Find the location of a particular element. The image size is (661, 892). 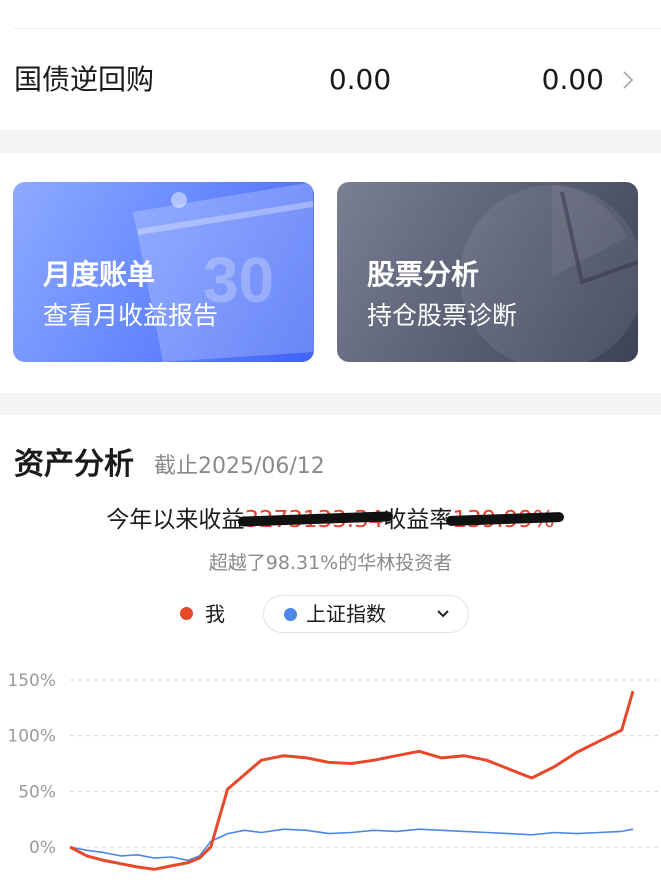

benchmark-select-label: 上证指数 is located at coordinates (346, 614).